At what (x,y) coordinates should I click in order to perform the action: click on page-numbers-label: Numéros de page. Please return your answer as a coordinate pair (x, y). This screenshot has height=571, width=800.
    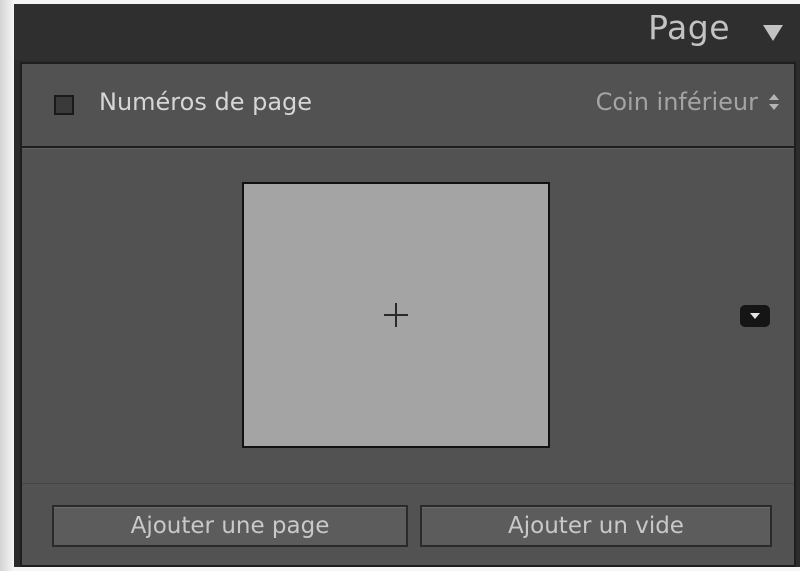
    Looking at the image, I should click on (206, 102).